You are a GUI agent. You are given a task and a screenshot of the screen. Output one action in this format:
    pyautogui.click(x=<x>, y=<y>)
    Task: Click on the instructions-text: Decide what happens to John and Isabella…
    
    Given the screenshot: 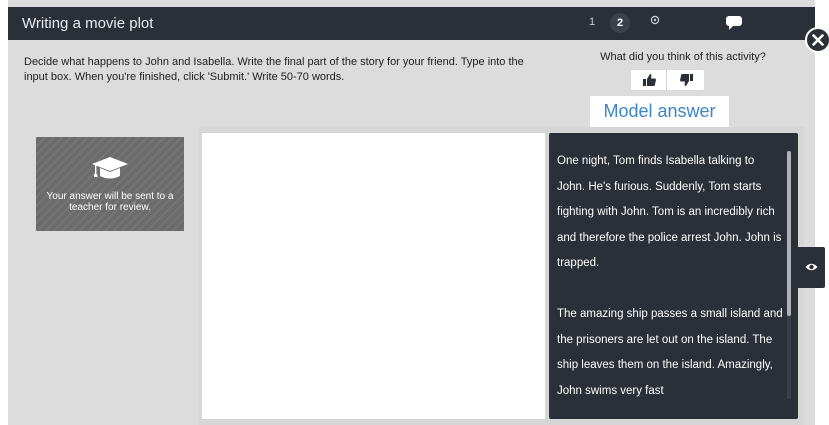 What is the action you would take?
    pyautogui.click(x=274, y=69)
    